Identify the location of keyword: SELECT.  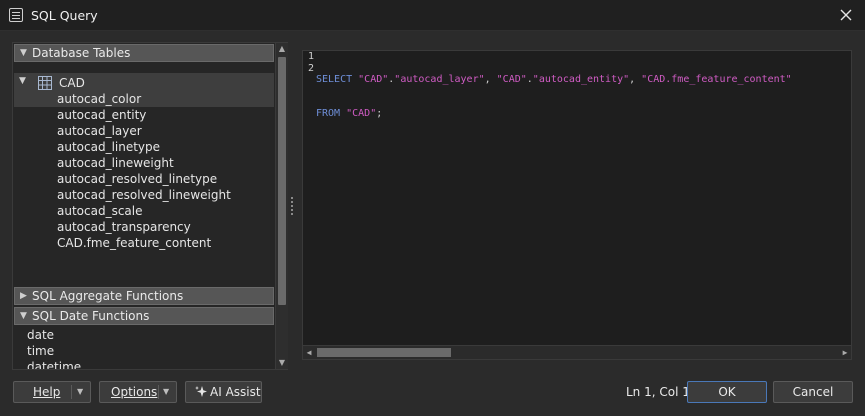
(337, 79).